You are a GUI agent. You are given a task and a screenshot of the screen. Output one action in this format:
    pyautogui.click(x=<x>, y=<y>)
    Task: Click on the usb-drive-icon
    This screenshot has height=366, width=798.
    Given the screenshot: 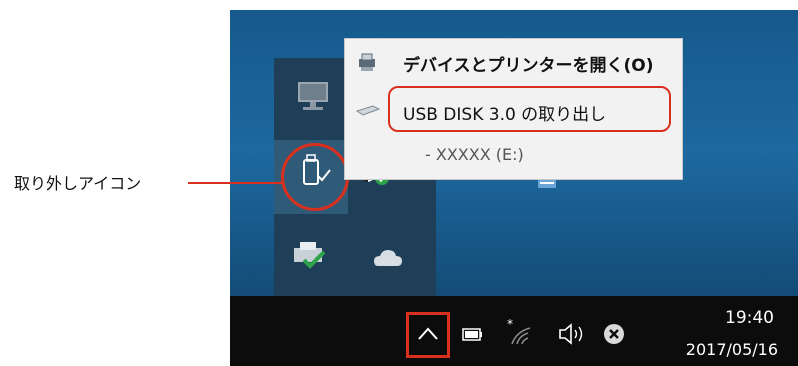 What is the action you would take?
    pyautogui.click(x=368, y=110)
    